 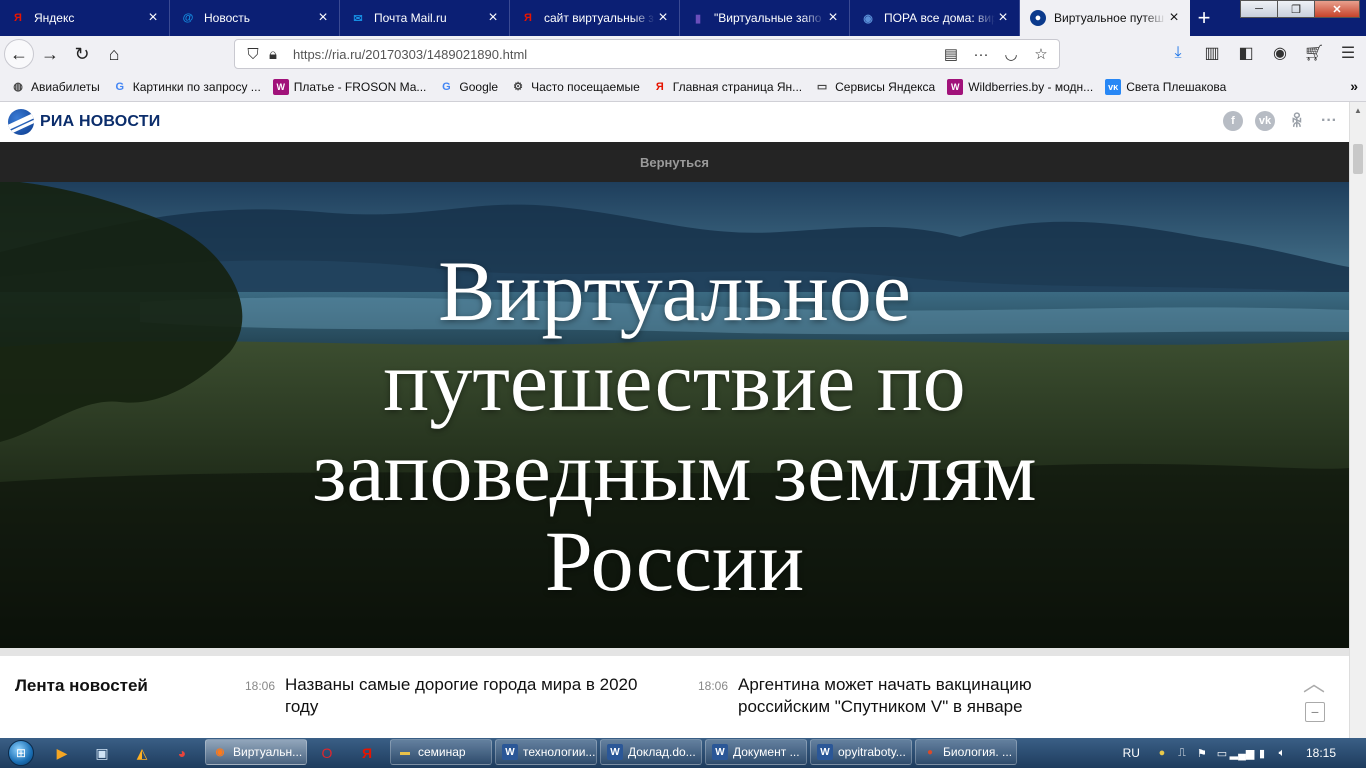 What do you see at coordinates (765, 18) in the screenshot?
I see `browser-tab: ▮ "Виртуальные запо ×` at bounding box center [765, 18].